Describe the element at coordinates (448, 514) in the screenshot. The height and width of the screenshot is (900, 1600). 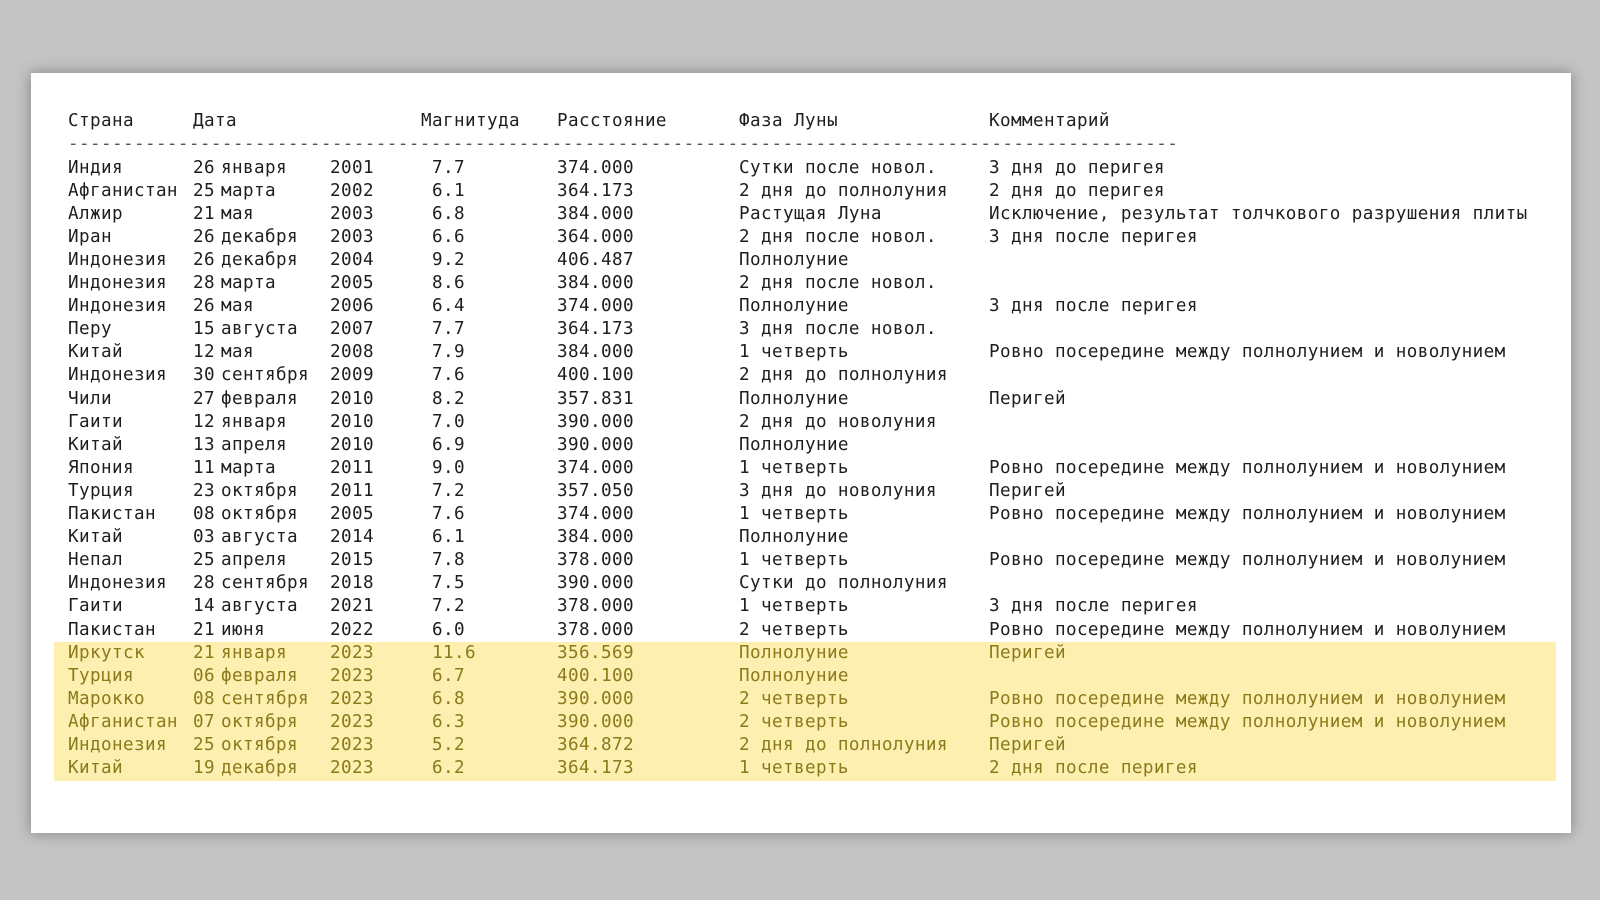
I see `row-magnitude: 7.6` at that location.